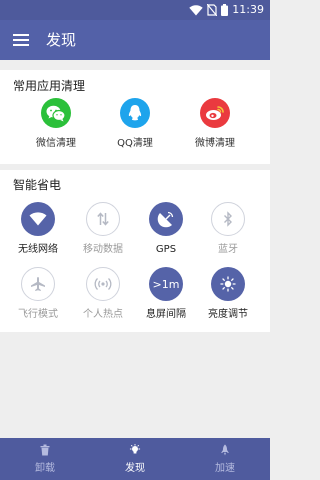  Describe the element at coordinates (135, 10) in the screenshot. I see `status-bar: 11:39` at that location.